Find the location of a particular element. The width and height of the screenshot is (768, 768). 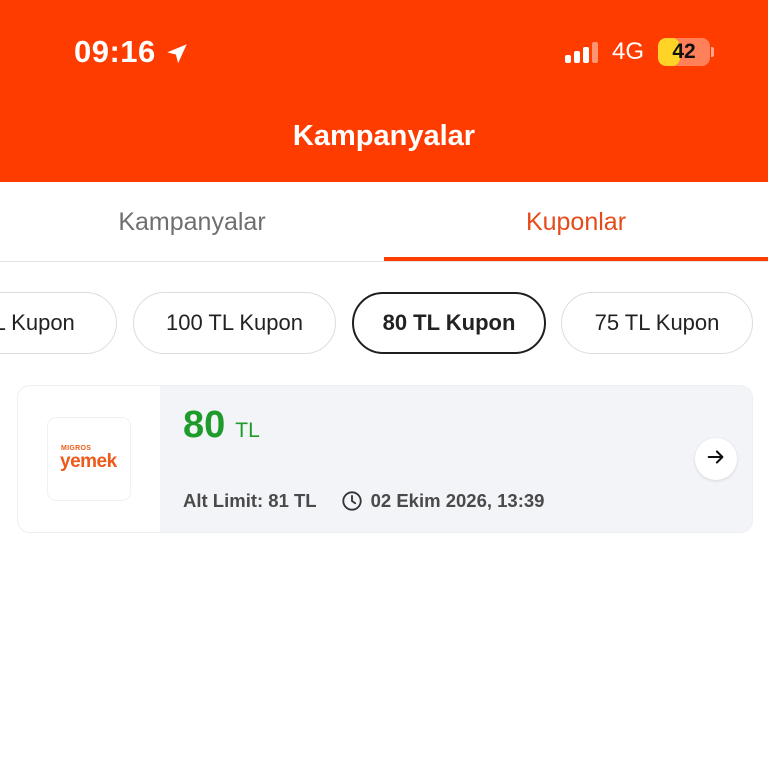

page-title: Kampanyalar is located at coordinates (384, 136).